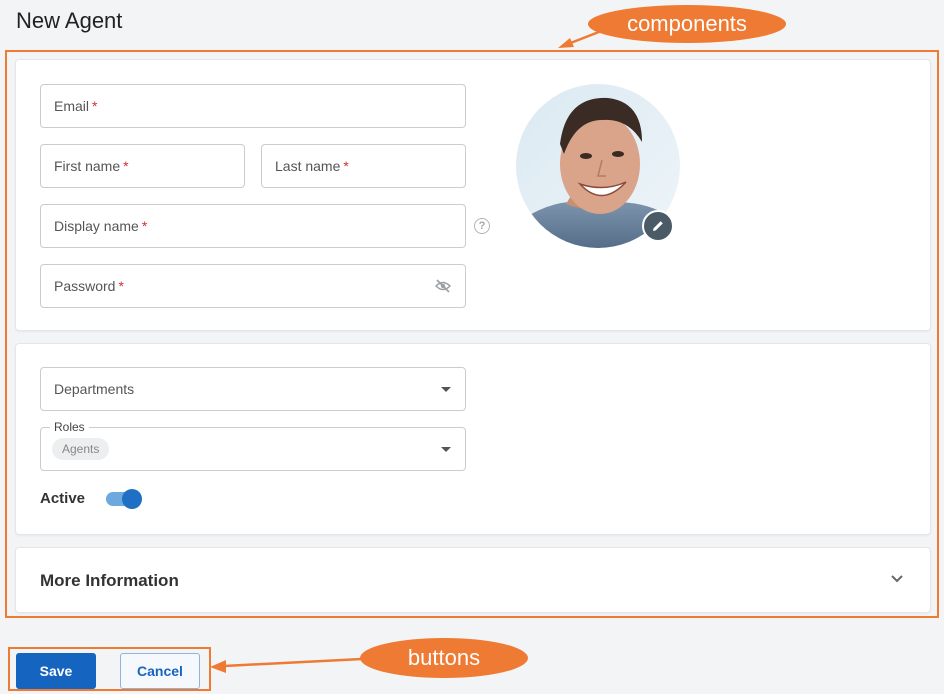  Describe the element at coordinates (286, 665) in the screenshot. I see `arrow-buttons` at that location.